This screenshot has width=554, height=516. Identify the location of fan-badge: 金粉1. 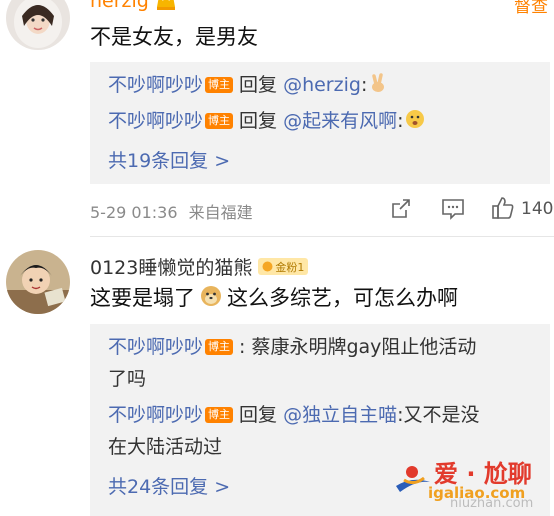
(283, 266).